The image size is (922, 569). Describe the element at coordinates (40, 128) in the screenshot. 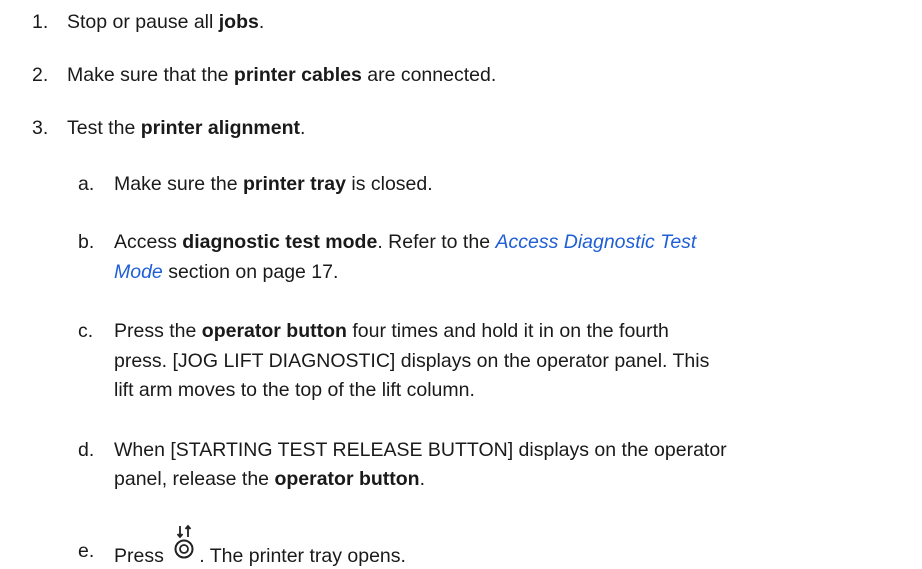

I see `step-3-marker: 3.` at that location.